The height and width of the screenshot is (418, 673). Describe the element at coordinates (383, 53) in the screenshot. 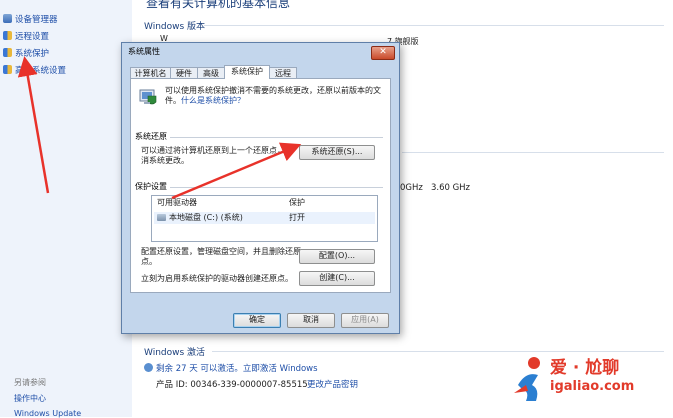

I see `close-button: ✕` at that location.